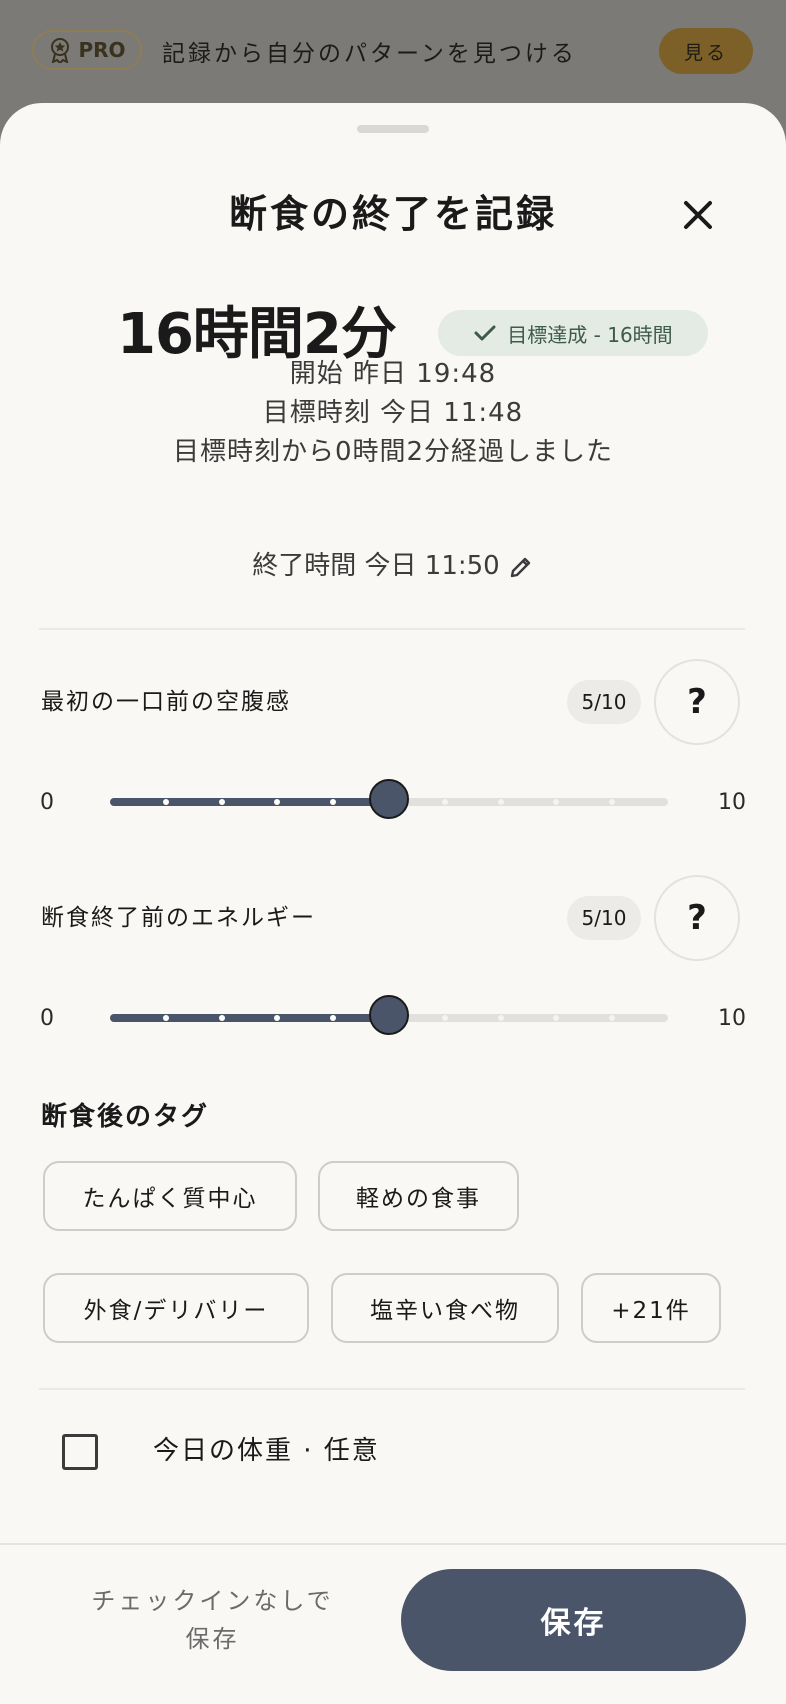 This screenshot has height=1704, width=786. I want to click on goal-achieved-badge: 目標達成 - 16時間, so click(573, 333).